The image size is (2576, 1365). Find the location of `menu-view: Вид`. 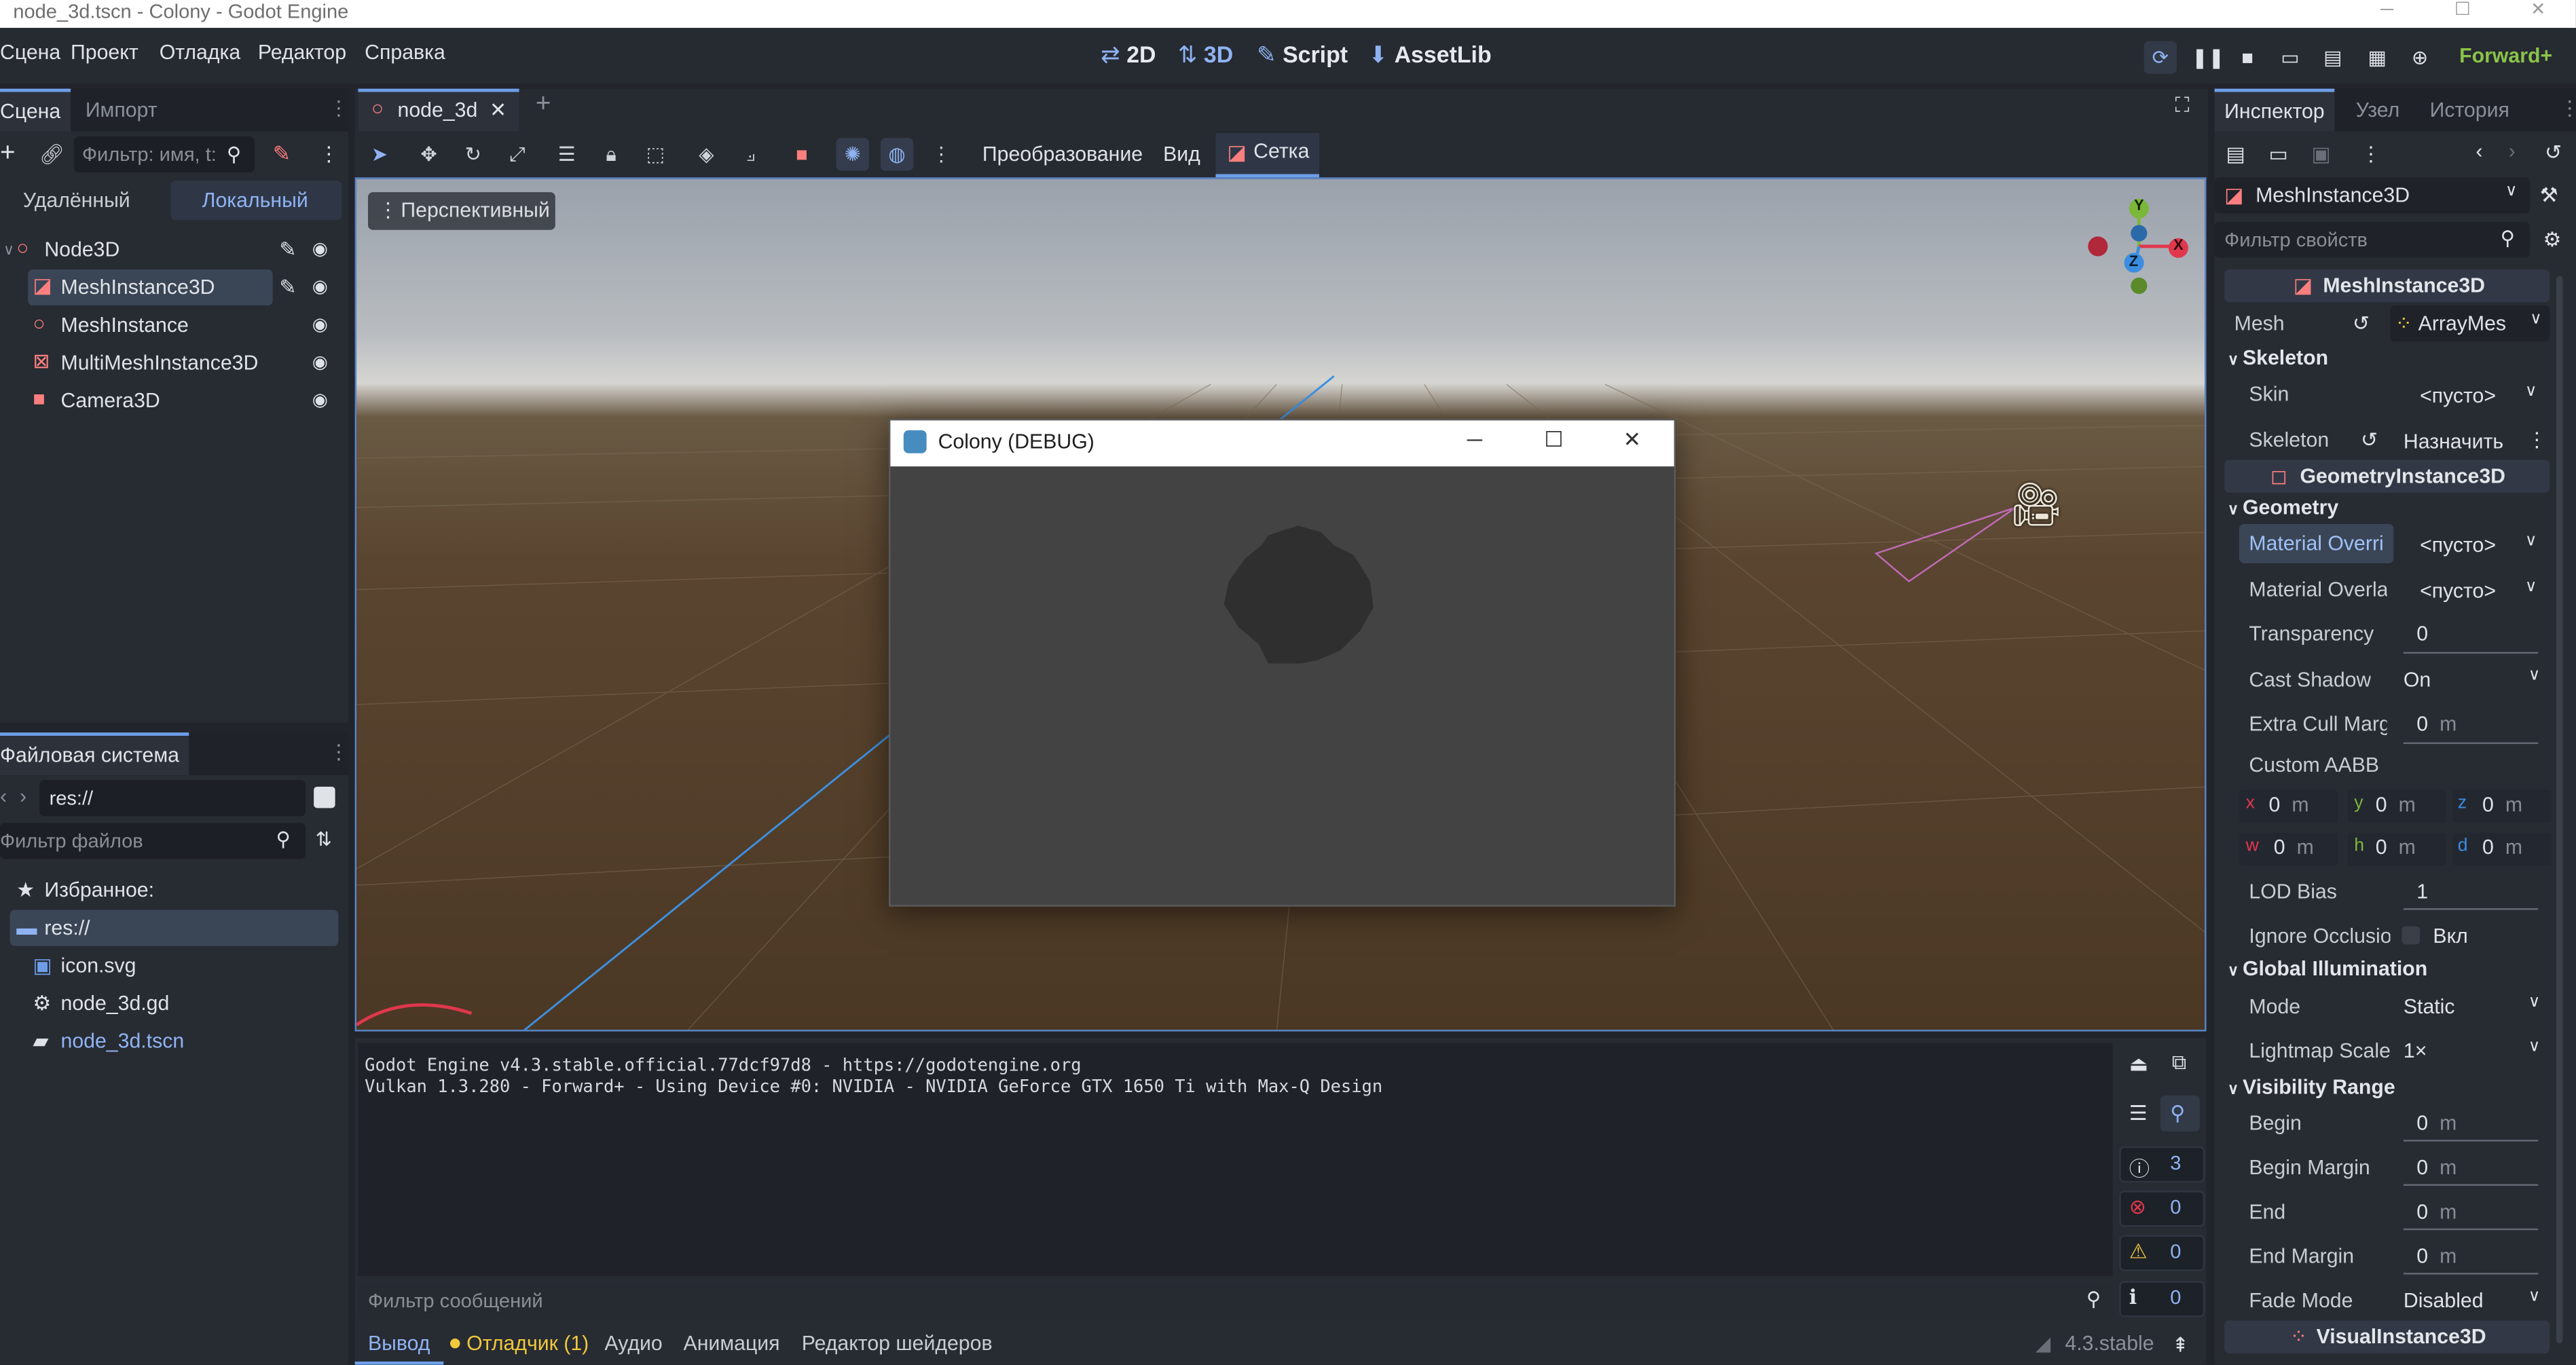

menu-view: Вид is located at coordinates (1181, 154).